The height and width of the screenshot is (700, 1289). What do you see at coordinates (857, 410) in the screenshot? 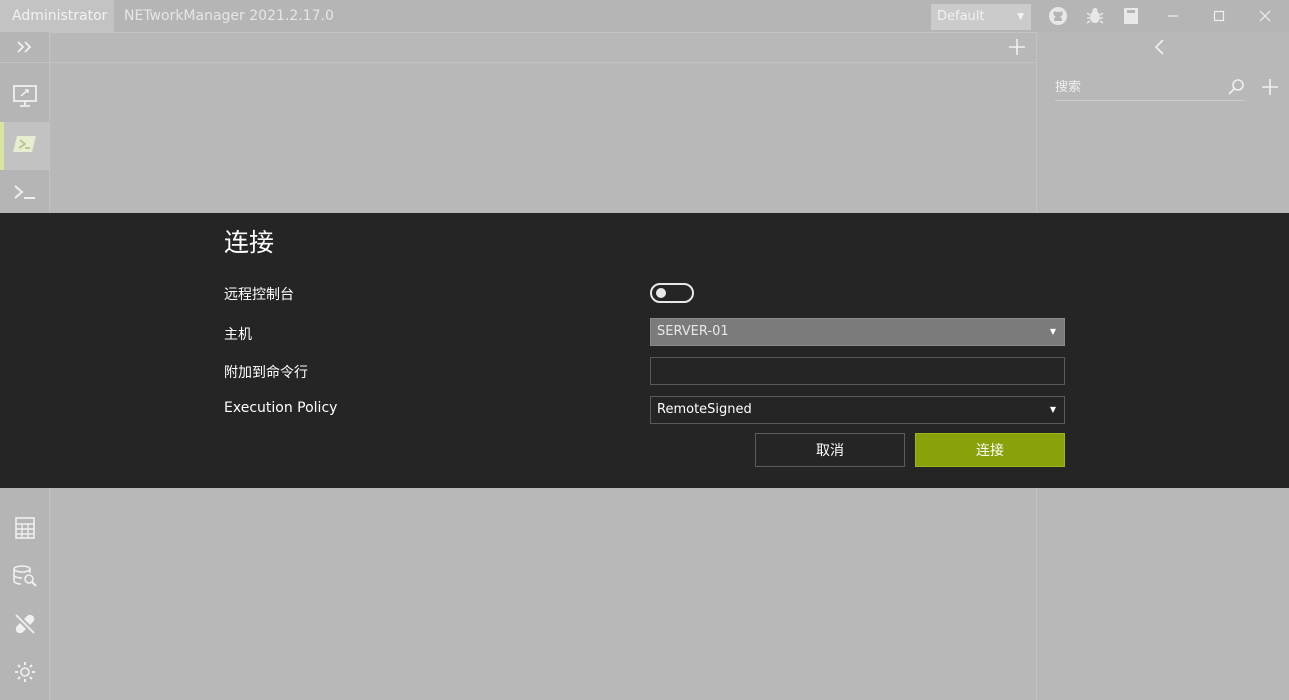
I see `execution-policy-select: RemoteSigned ▼` at bounding box center [857, 410].